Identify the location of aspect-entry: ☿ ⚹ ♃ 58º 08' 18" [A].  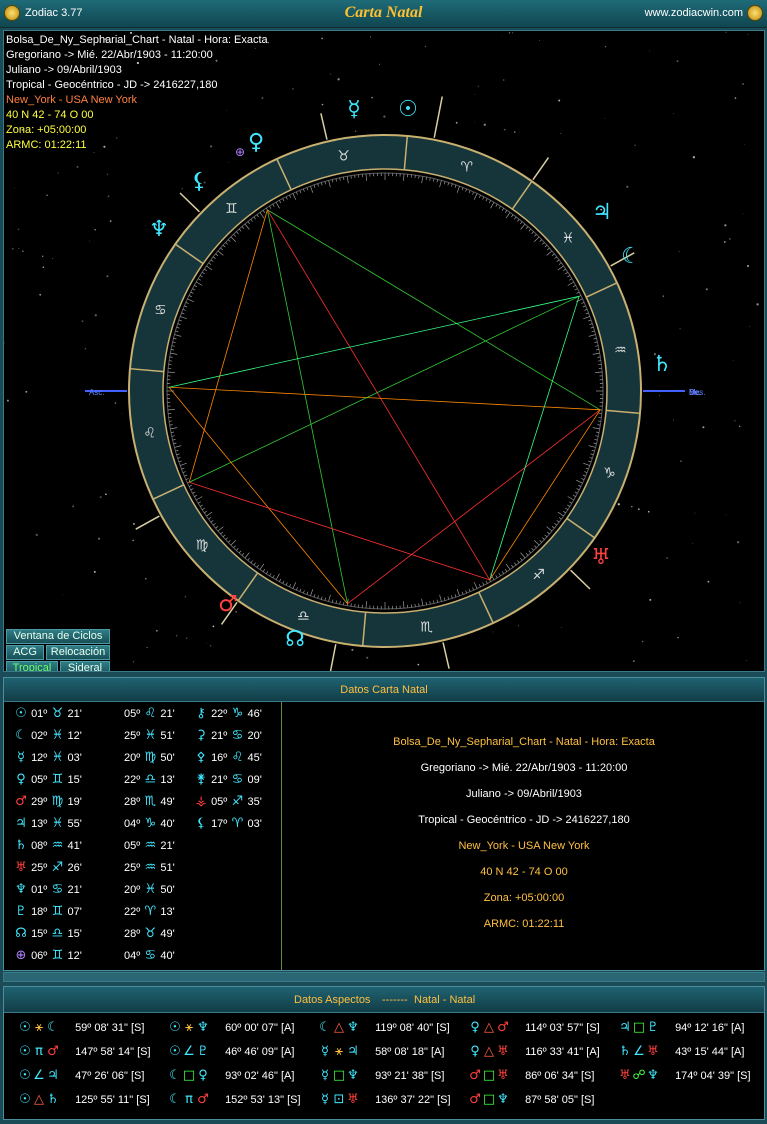
(381, 1052).